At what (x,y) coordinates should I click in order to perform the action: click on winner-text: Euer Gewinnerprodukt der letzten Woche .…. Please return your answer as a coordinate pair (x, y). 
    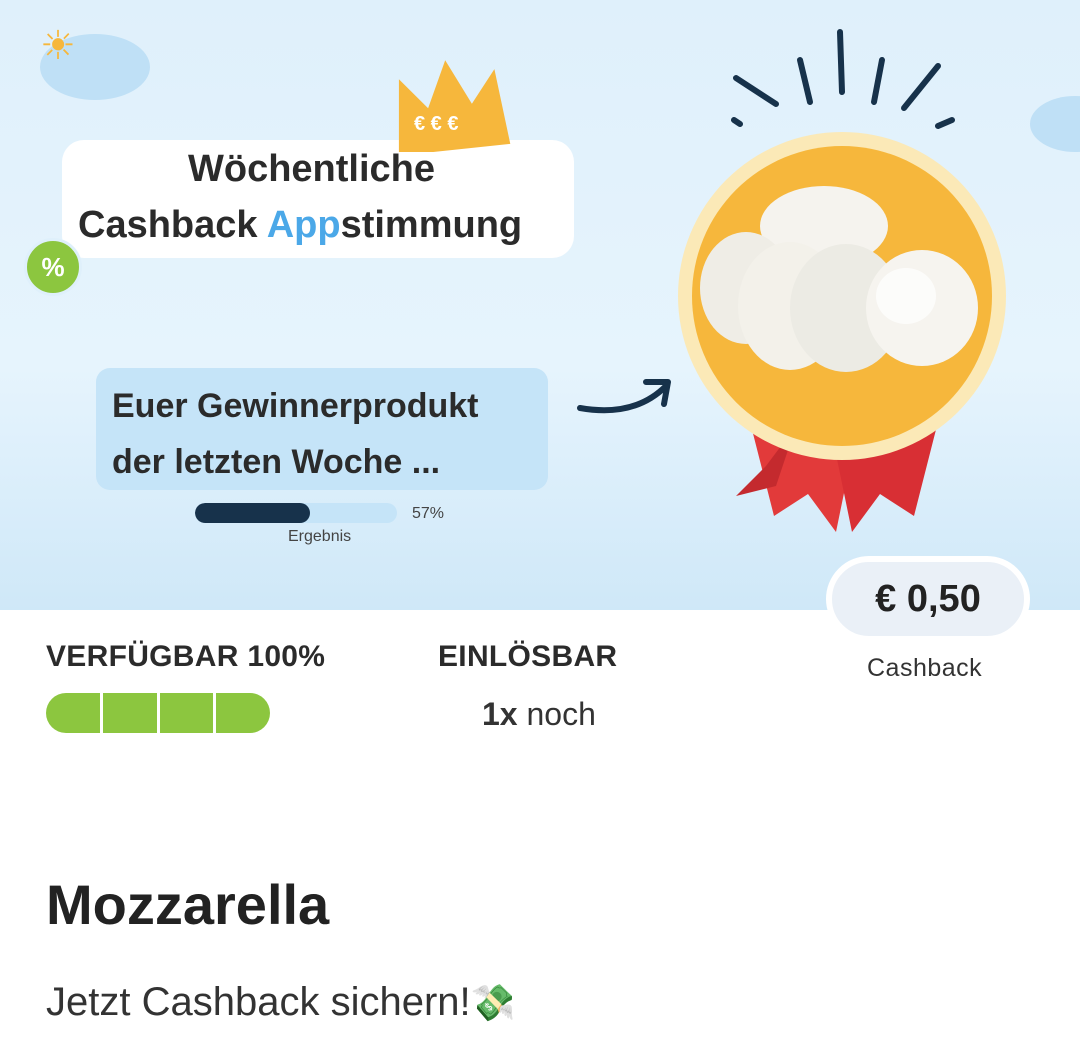
    Looking at the image, I should click on (295, 434).